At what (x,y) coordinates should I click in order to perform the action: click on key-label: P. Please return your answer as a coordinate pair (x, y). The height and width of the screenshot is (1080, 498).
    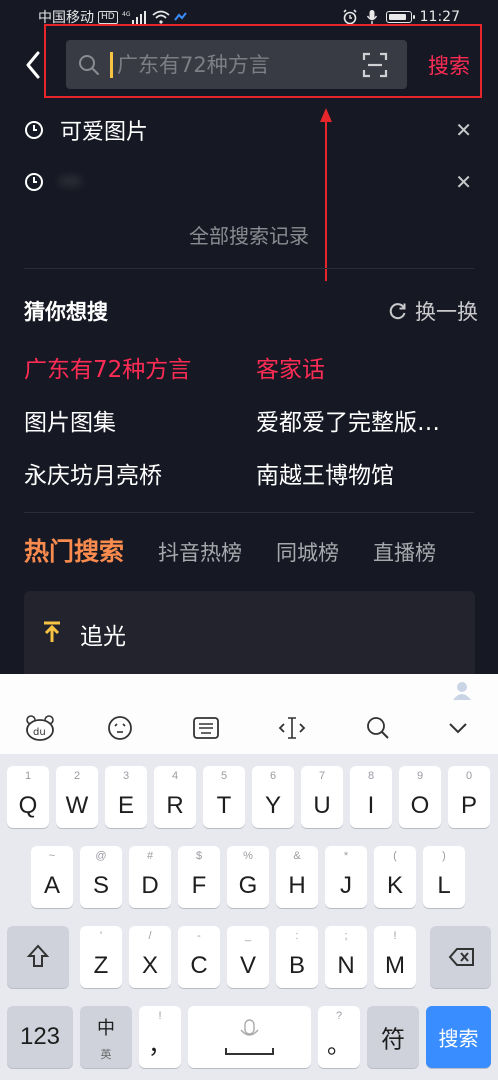
    Looking at the image, I should click on (468, 805).